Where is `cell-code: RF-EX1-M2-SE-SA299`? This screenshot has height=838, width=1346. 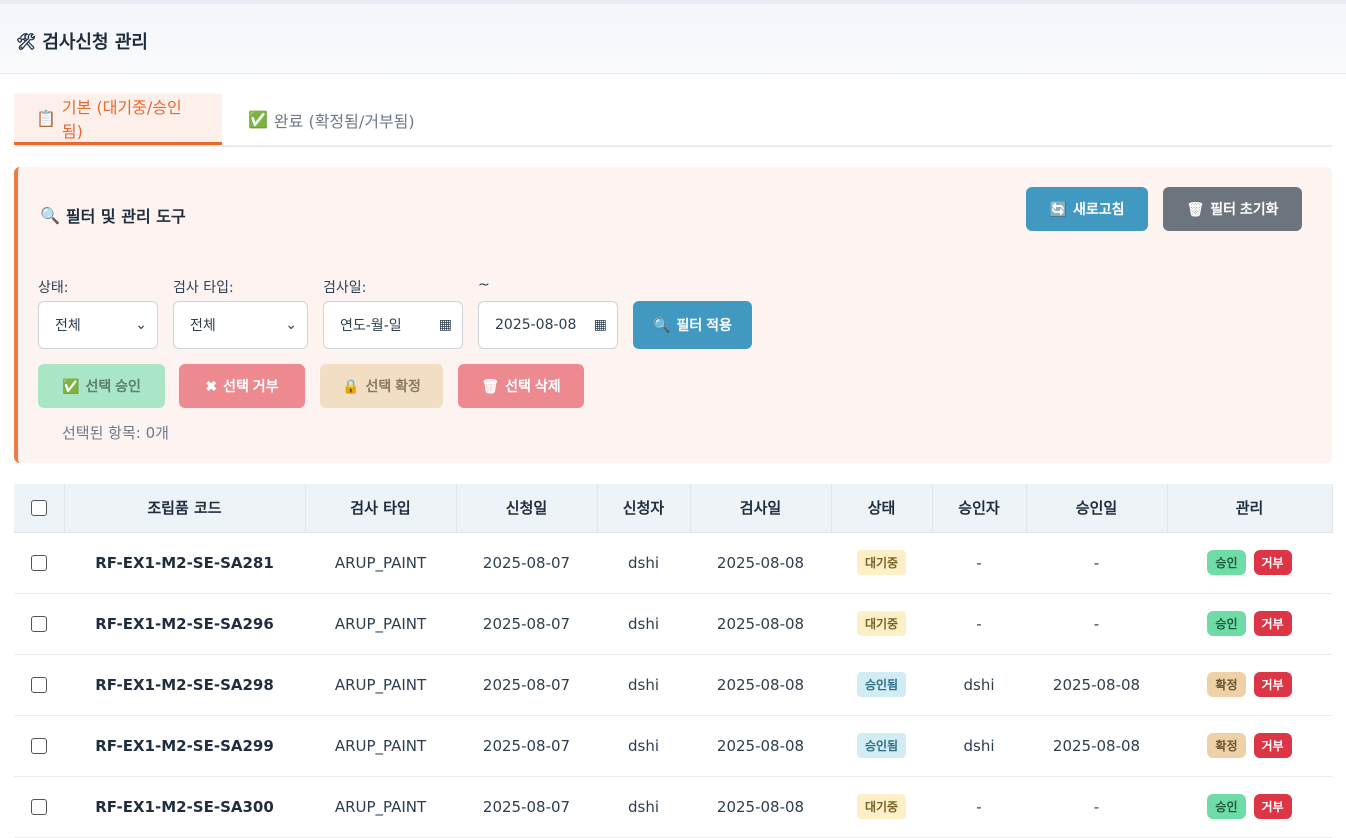 cell-code: RF-EX1-M2-SE-SA299 is located at coordinates (184, 746).